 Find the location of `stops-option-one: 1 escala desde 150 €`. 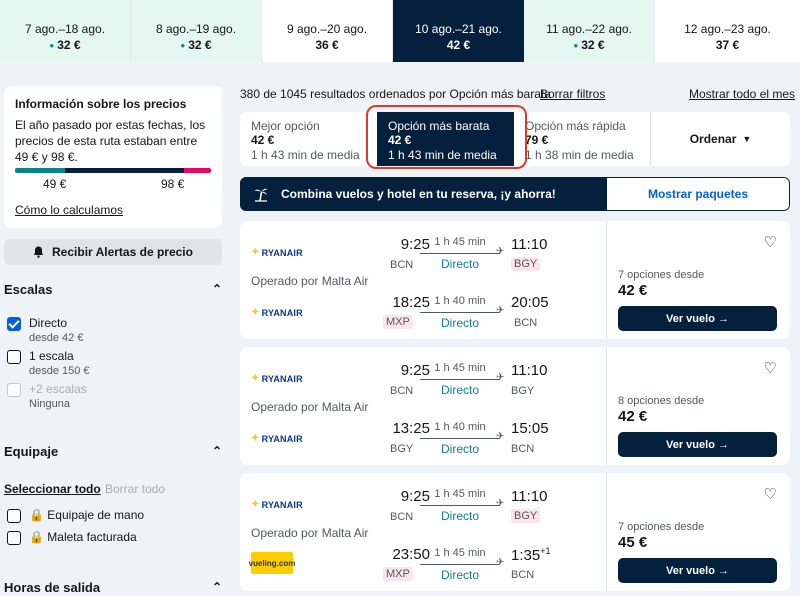

stops-option-one: 1 escala desde 150 € is located at coordinates (48, 363).